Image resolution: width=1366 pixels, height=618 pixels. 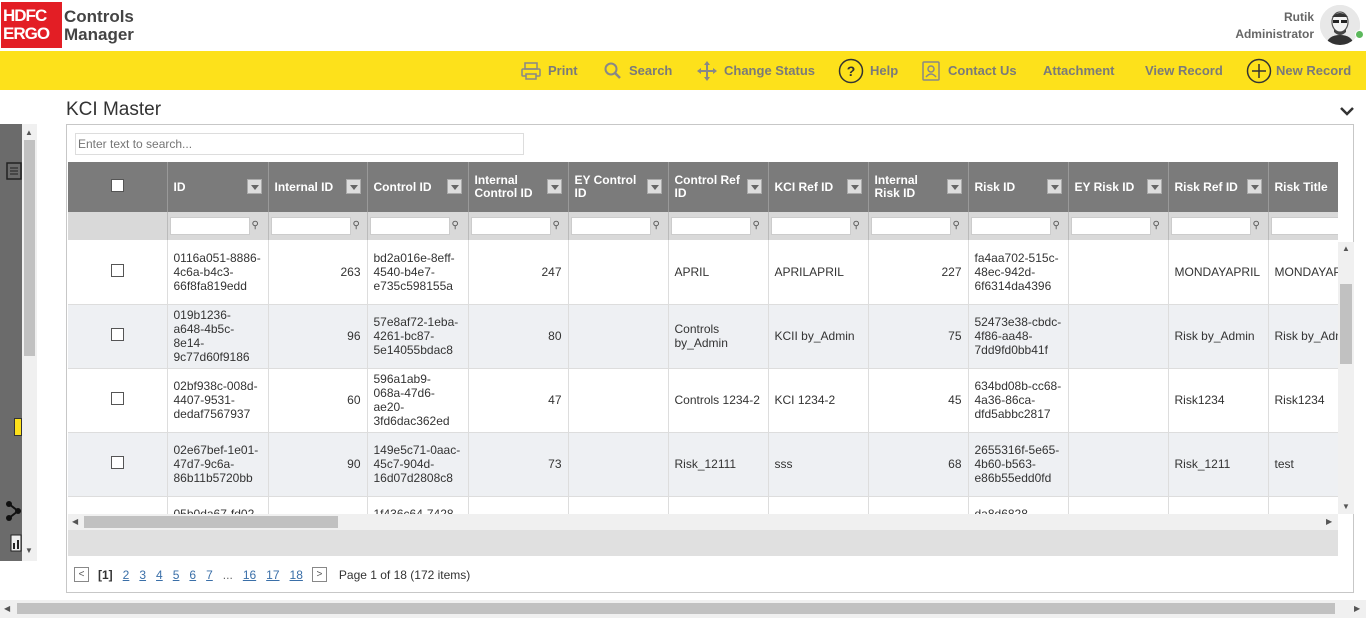 I want to click on avatar, so click(x=1340, y=25).